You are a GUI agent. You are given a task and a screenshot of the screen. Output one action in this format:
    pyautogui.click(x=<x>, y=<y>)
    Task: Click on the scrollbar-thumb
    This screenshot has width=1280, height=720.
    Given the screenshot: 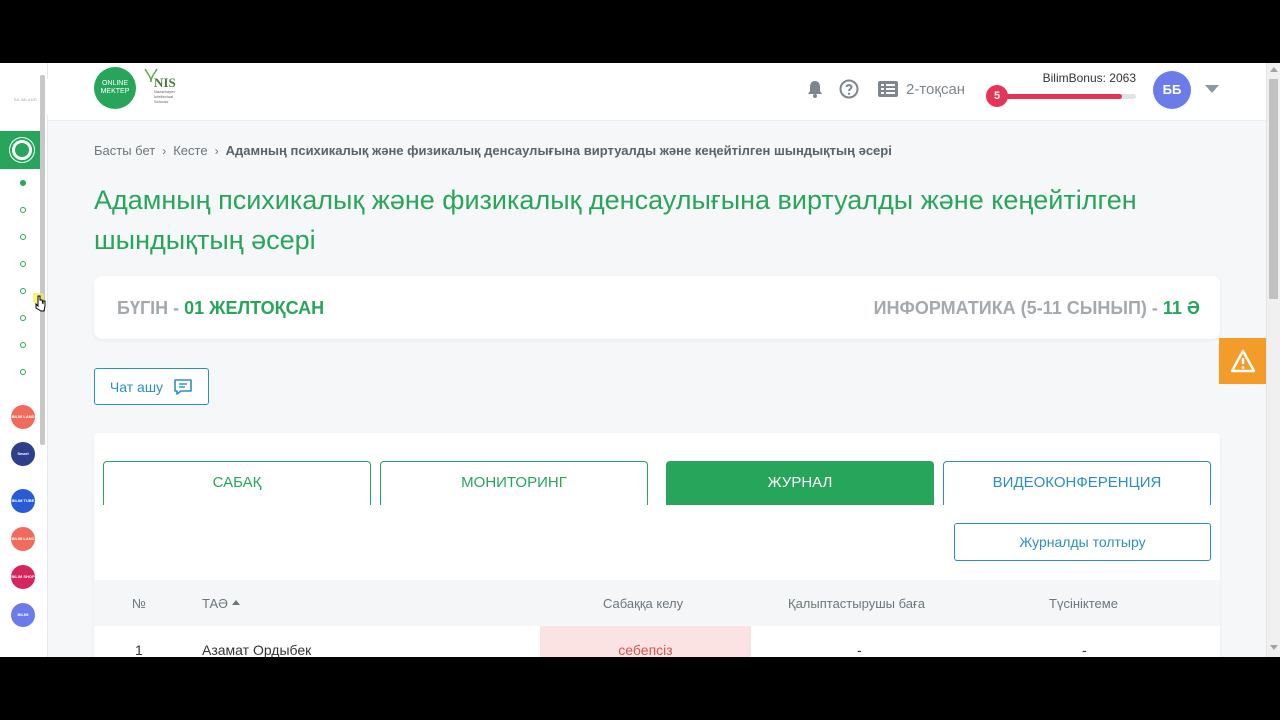 What is the action you would take?
    pyautogui.click(x=1273, y=189)
    